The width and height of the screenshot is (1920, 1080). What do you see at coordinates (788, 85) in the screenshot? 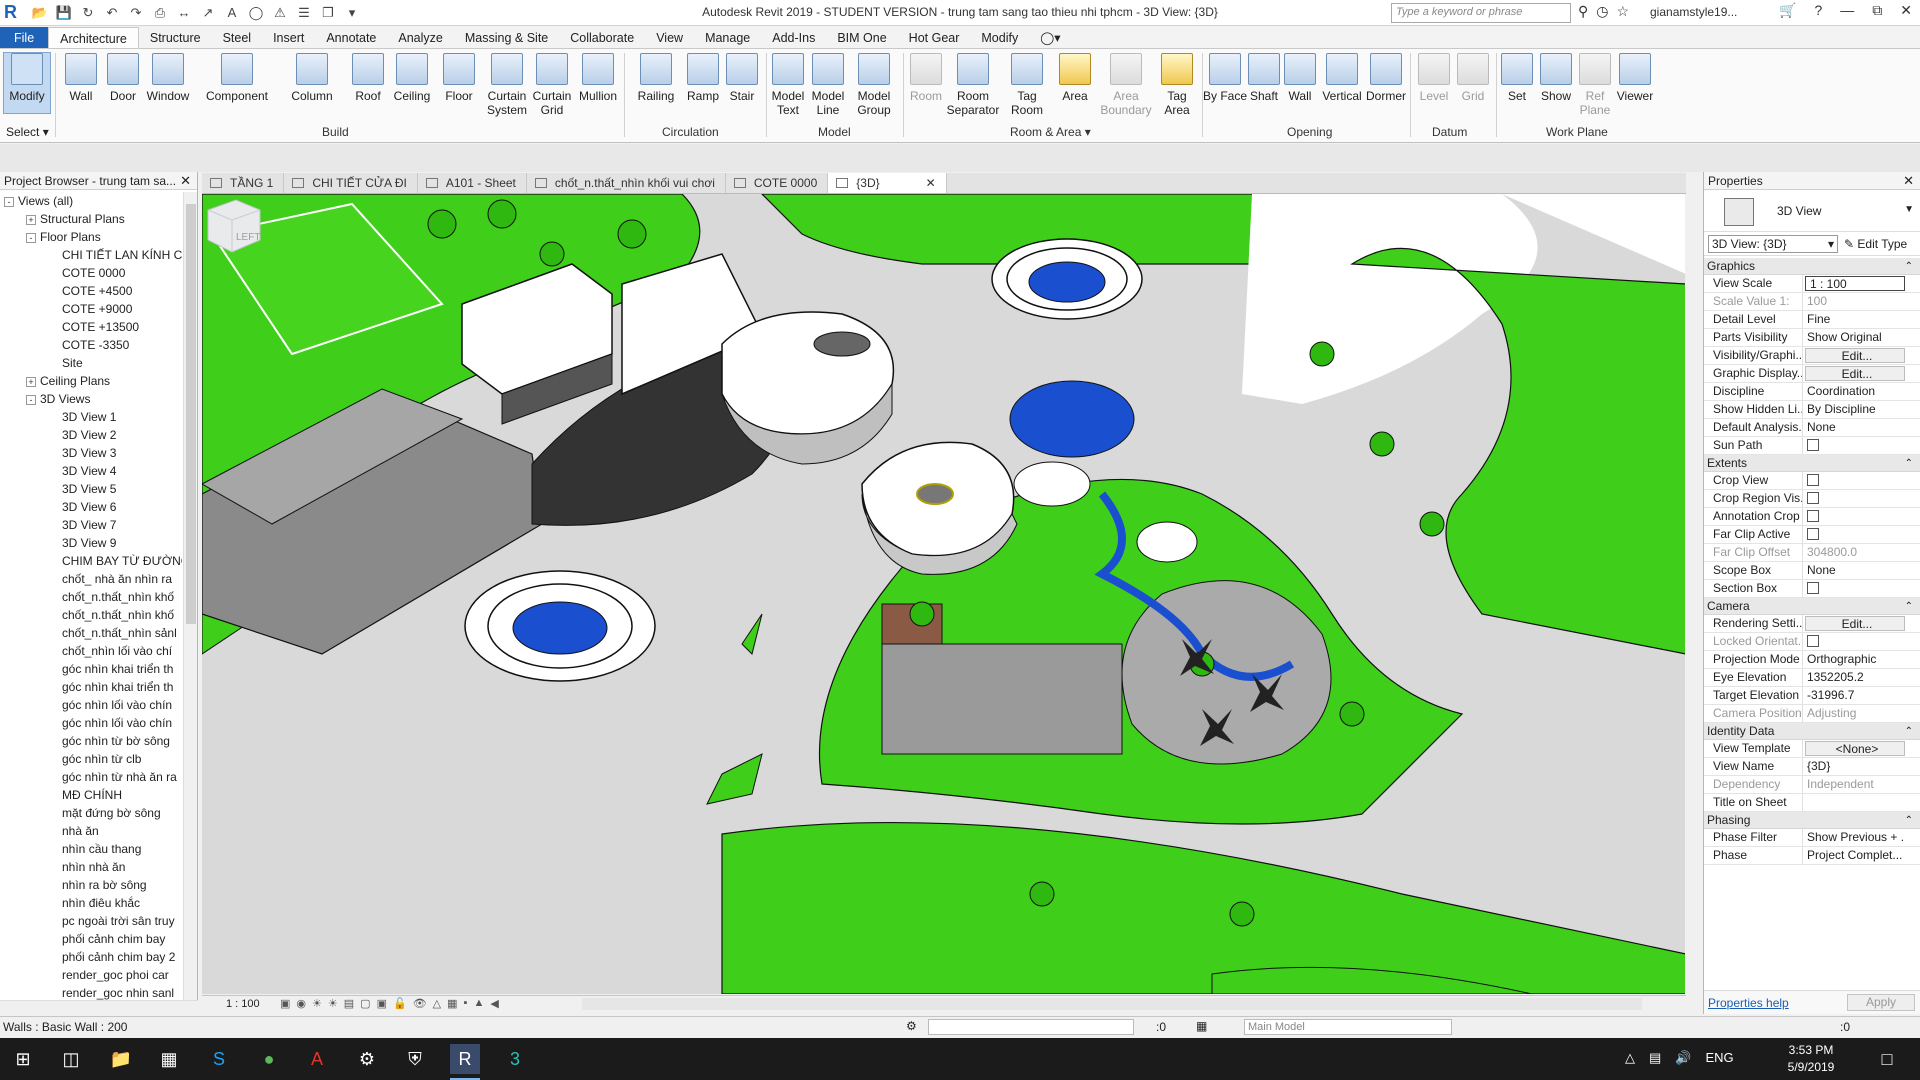
I see `model-text-button: Model Text` at bounding box center [788, 85].